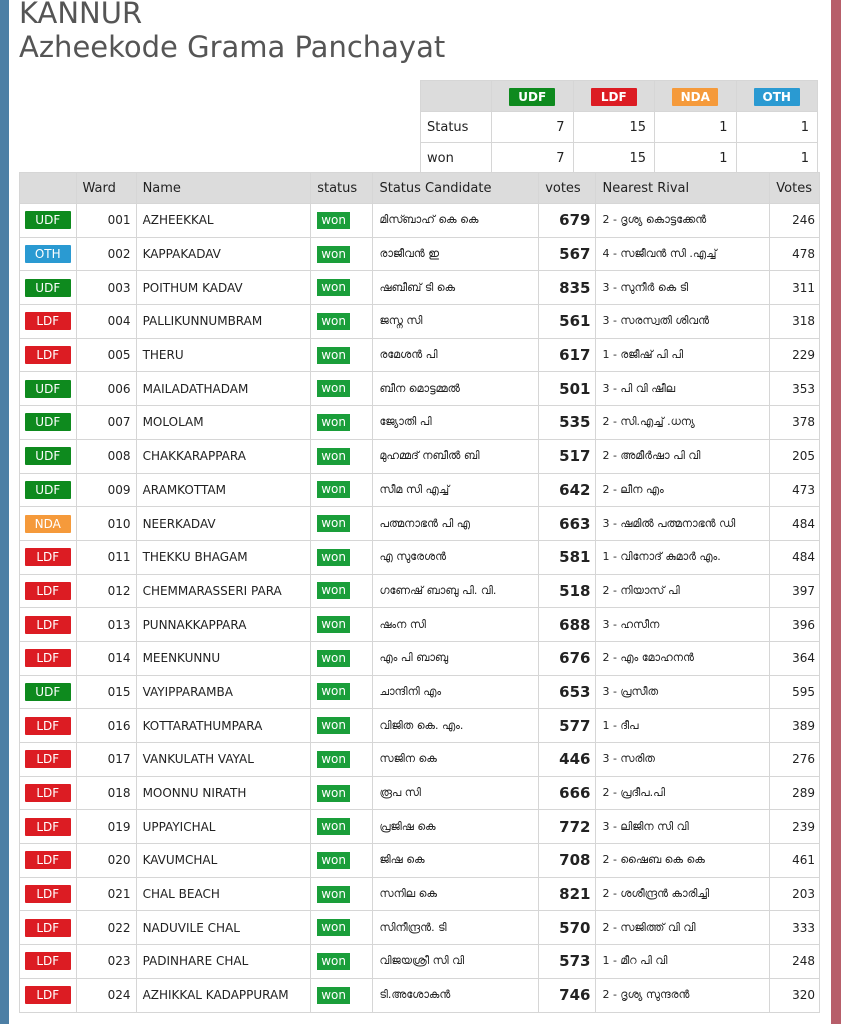 The width and height of the screenshot is (841, 1024). What do you see at coordinates (106, 254) in the screenshot?
I see `ward-number: 002` at bounding box center [106, 254].